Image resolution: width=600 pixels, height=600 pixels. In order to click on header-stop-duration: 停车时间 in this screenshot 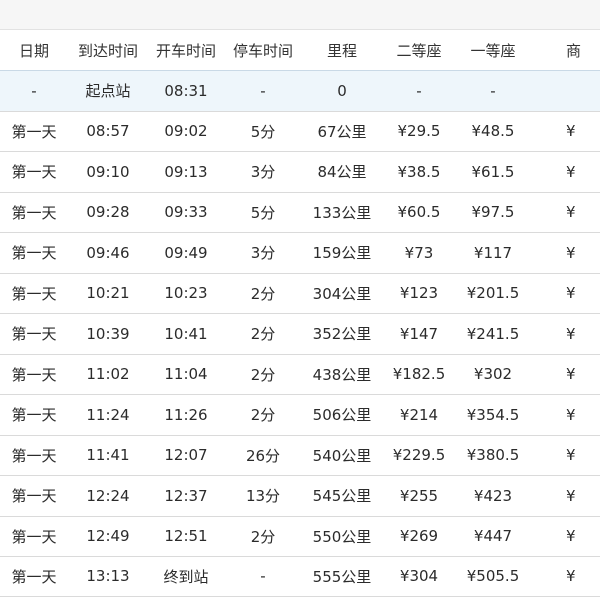, I will do `click(262, 50)`.